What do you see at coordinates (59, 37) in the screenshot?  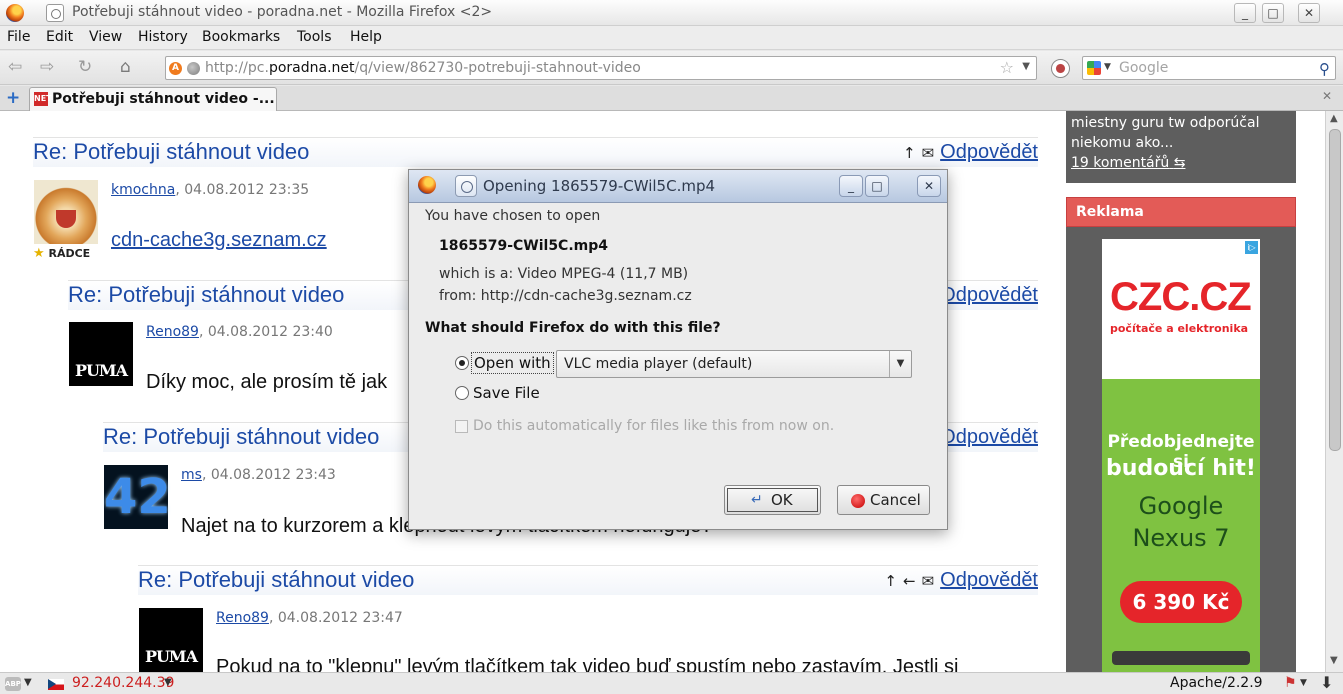 I see `menu-edit: Edit` at bounding box center [59, 37].